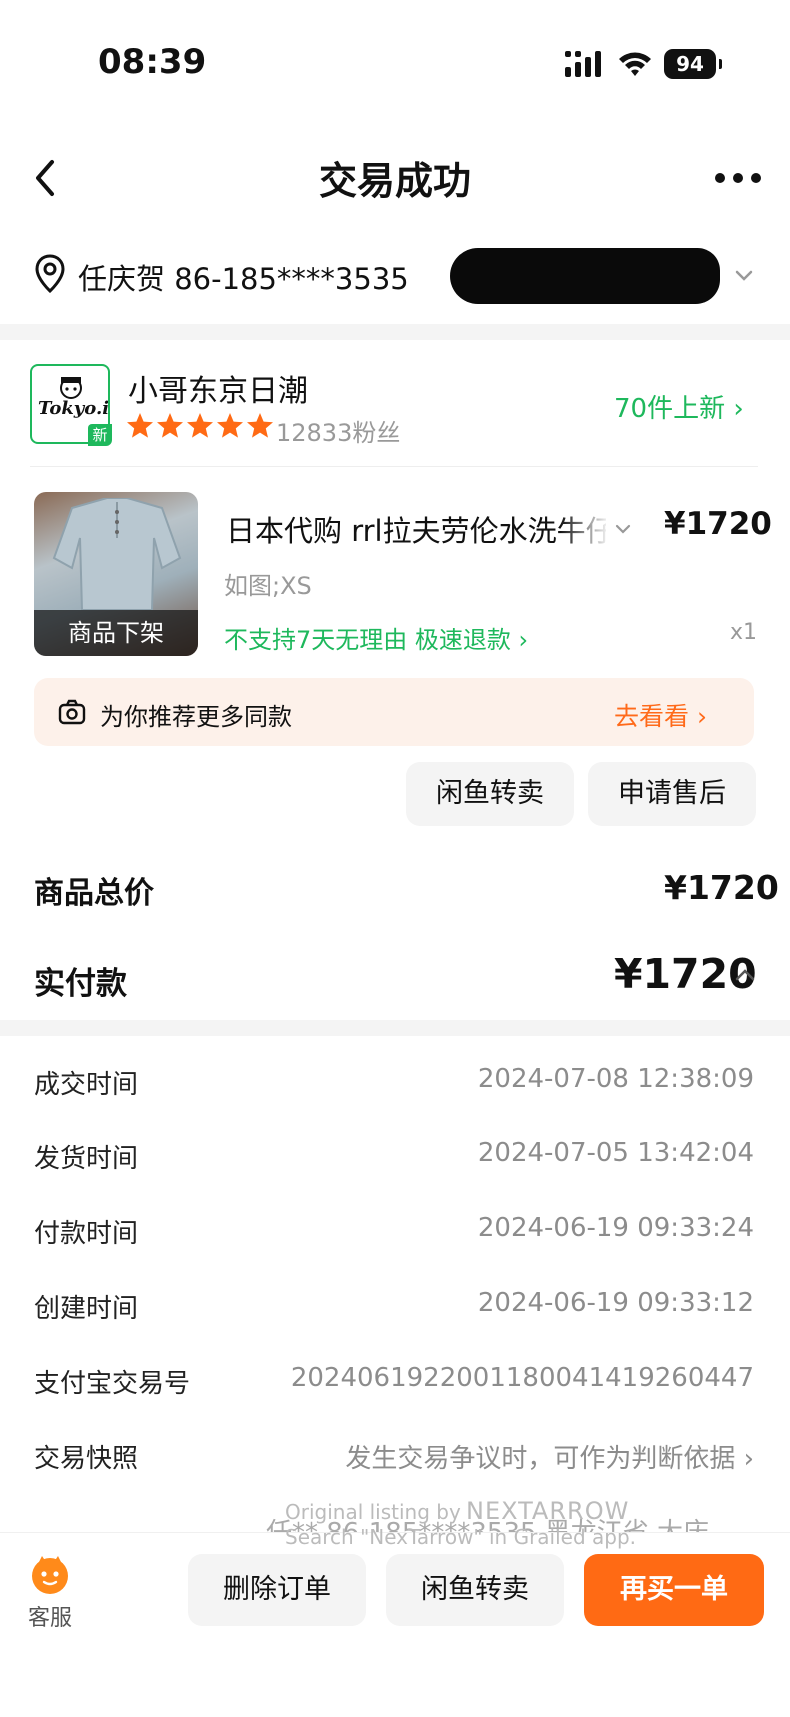 The image size is (790, 1717). Describe the element at coordinates (461, 1537) in the screenshot. I see `watermark-line2: Search "NexTarrow" in Grailed app.` at that location.